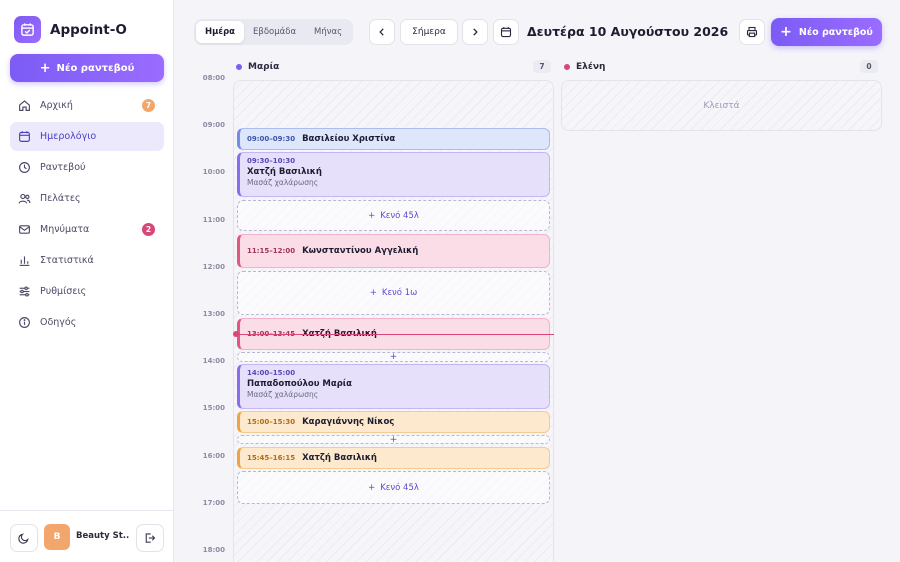  What do you see at coordinates (264, 67) in the screenshot?
I see `staff-name: Μαρία` at bounding box center [264, 67].